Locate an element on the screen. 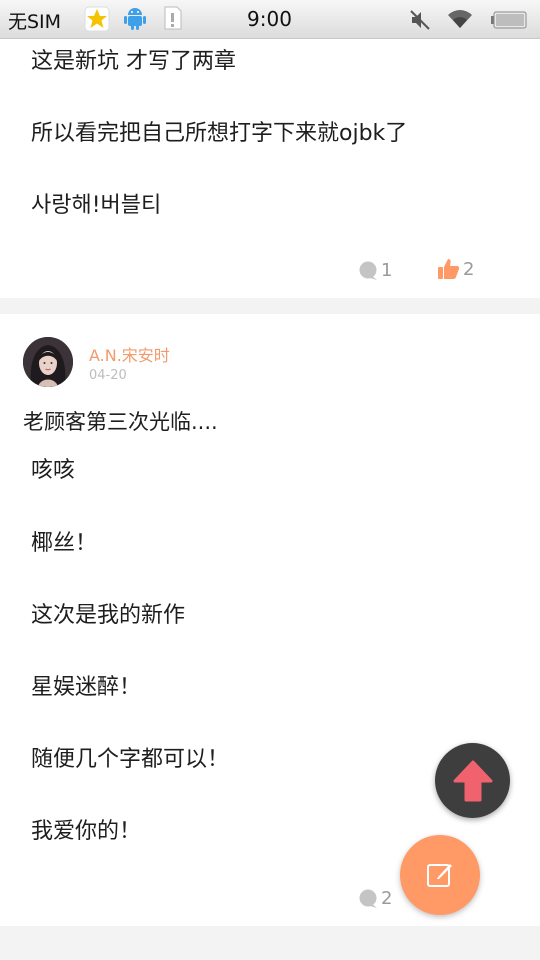  android-icon is located at coordinates (136, 18).